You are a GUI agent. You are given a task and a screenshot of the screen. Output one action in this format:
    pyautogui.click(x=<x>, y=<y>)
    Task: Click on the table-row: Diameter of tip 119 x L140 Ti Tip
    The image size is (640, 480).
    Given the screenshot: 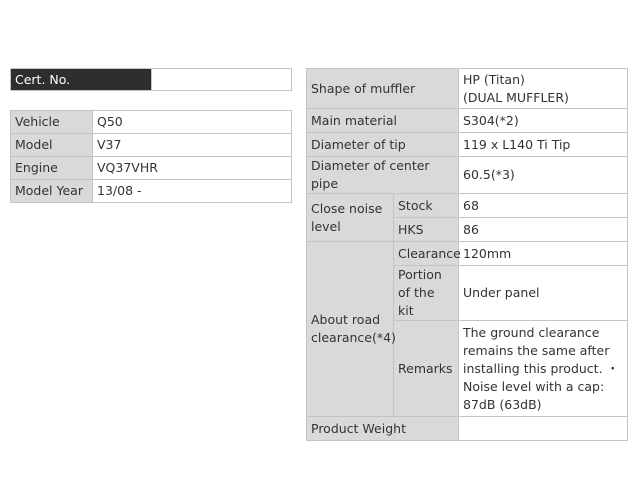 What is the action you would take?
    pyautogui.click(x=467, y=144)
    